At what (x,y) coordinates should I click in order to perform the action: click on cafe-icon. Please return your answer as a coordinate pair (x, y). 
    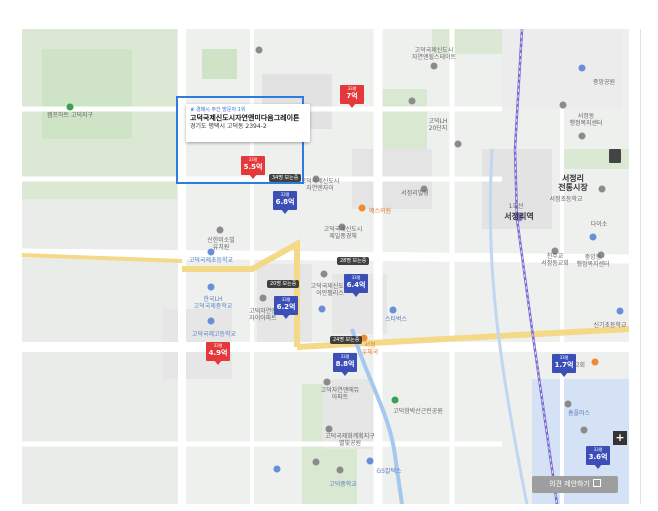
    Looking at the image, I should click on (362, 208).